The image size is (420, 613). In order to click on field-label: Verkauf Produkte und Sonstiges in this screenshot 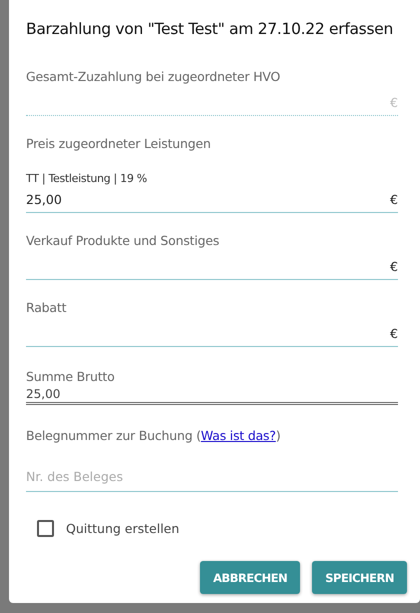, I will do `click(123, 240)`.